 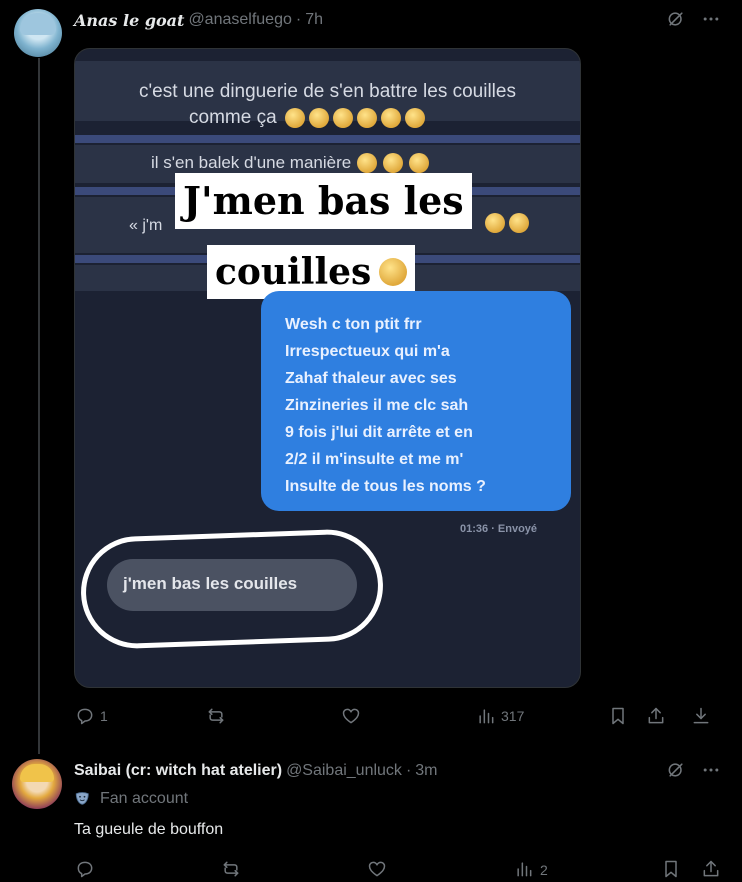 I want to click on author-name: Anas le goat, so click(x=129, y=20).